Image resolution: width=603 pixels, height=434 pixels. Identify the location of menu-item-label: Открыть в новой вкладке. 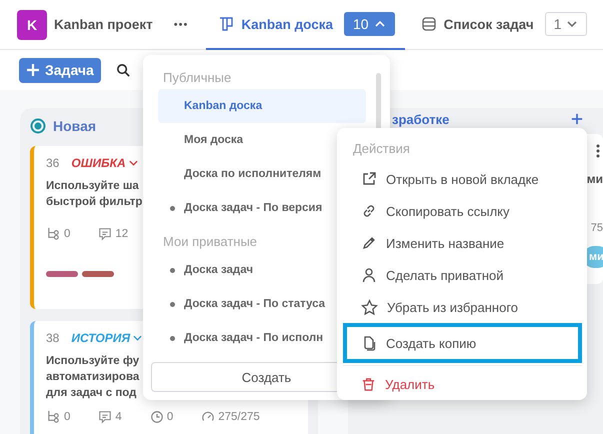
(462, 179).